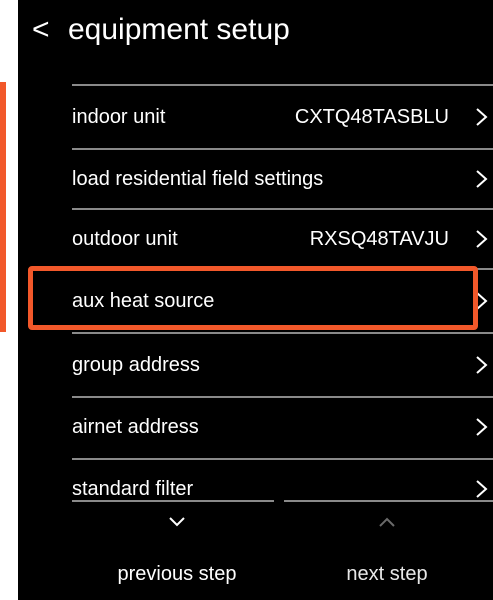  I want to click on chevron-up-icon, so click(387, 522).